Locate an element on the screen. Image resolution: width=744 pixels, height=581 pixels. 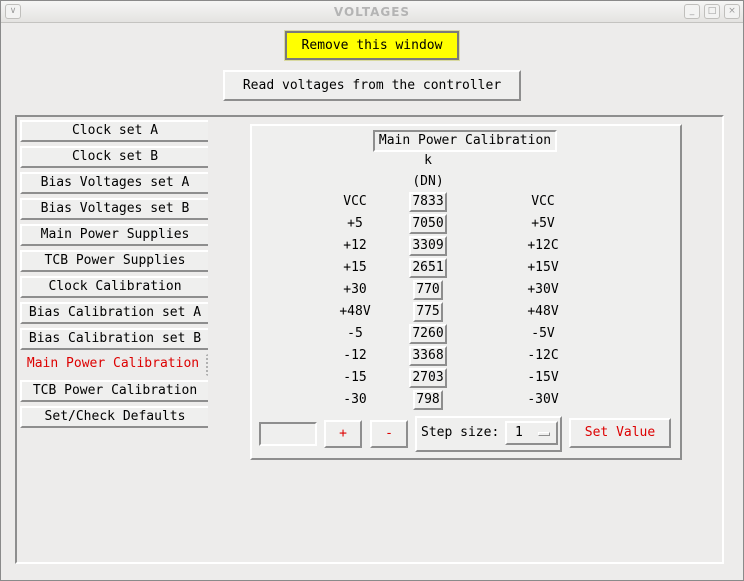
tab-tcb-power-calibration: TCB Power Calibration is located at coordinates (114, 391).